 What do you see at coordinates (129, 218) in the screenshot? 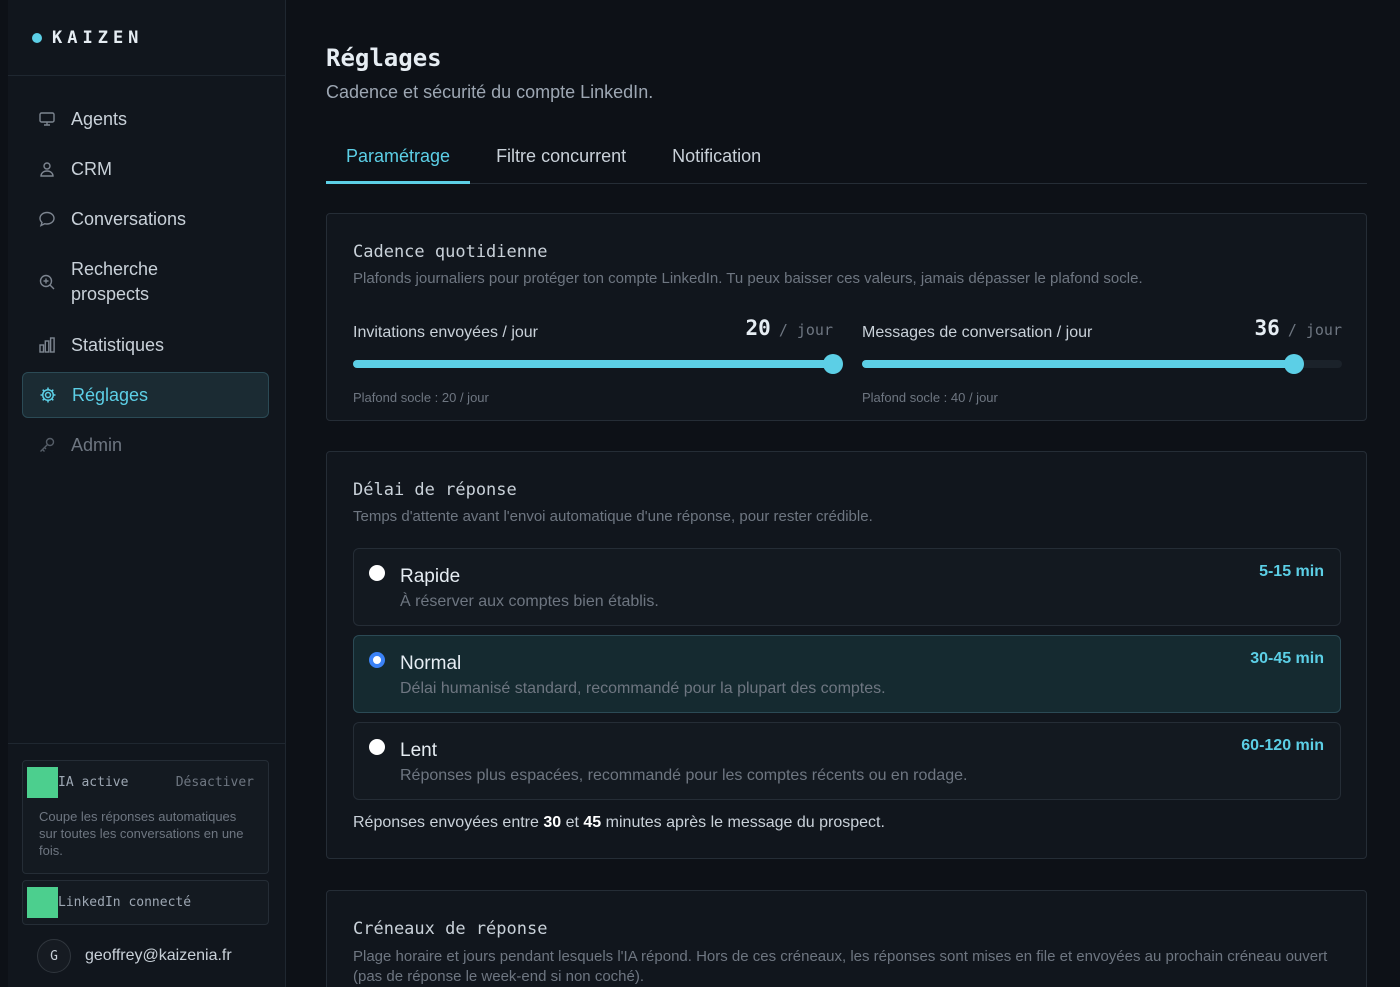
I see `sidebar-item-label: Conversations` at bounding box center [129, 218].